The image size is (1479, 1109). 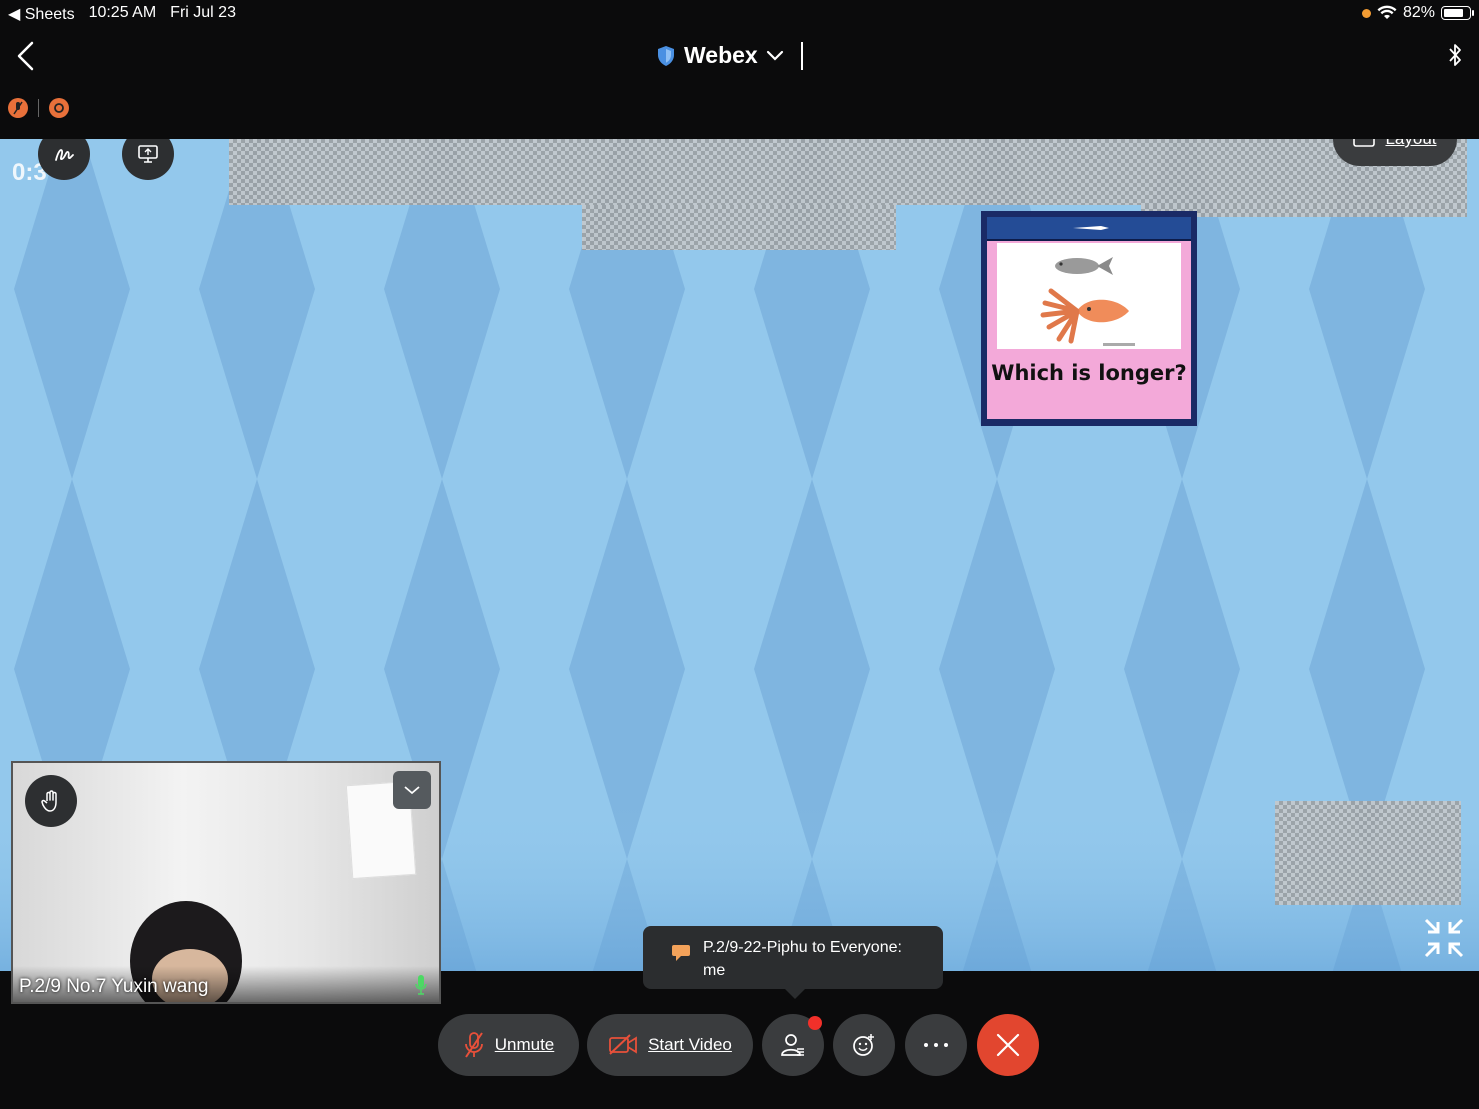 What do you see at coordinates (793, 962) in the screenshot?
I see `chat-notification: P.2/9-22-Piphu to Everyone: me` at bounding box center [793, 962].